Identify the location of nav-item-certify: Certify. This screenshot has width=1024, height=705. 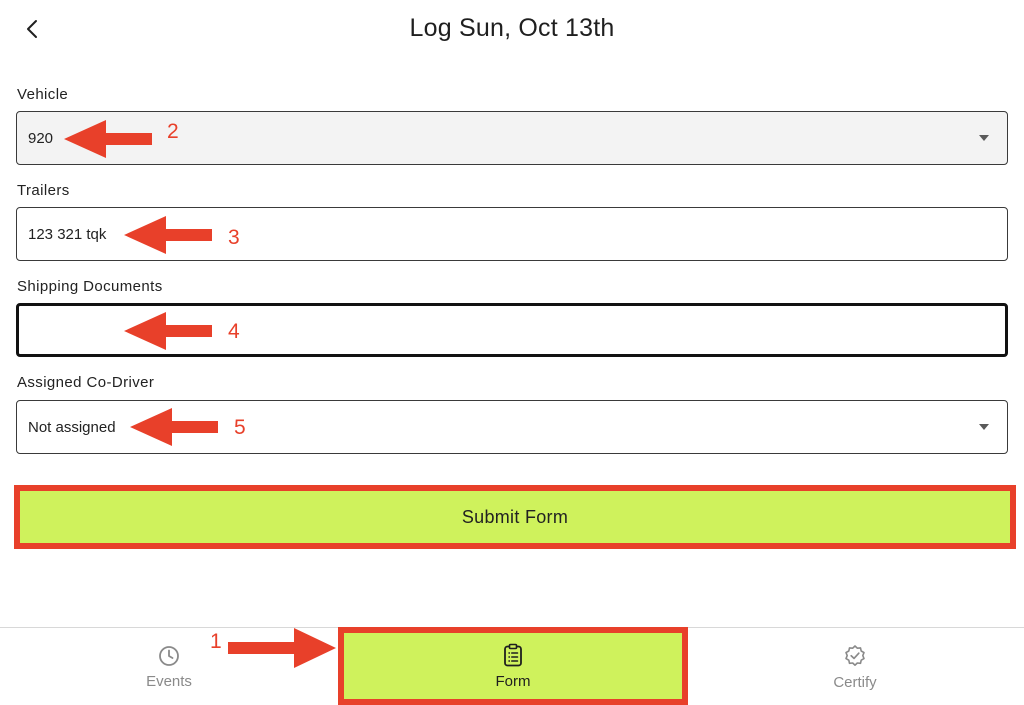
(855, 666).